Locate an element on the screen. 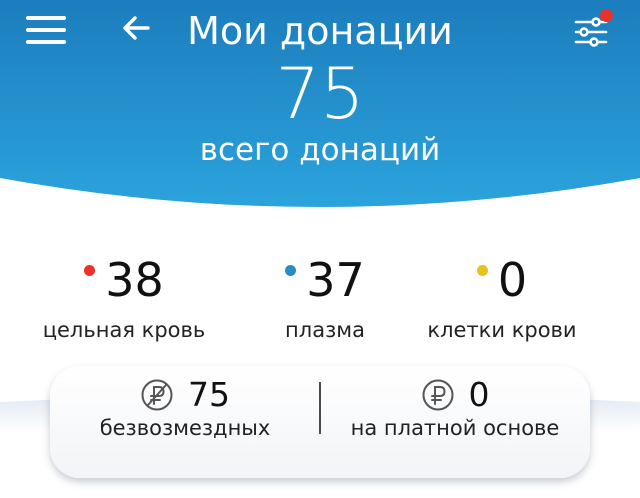  free-donations-value: 75 is located at coordinates (209, 394).